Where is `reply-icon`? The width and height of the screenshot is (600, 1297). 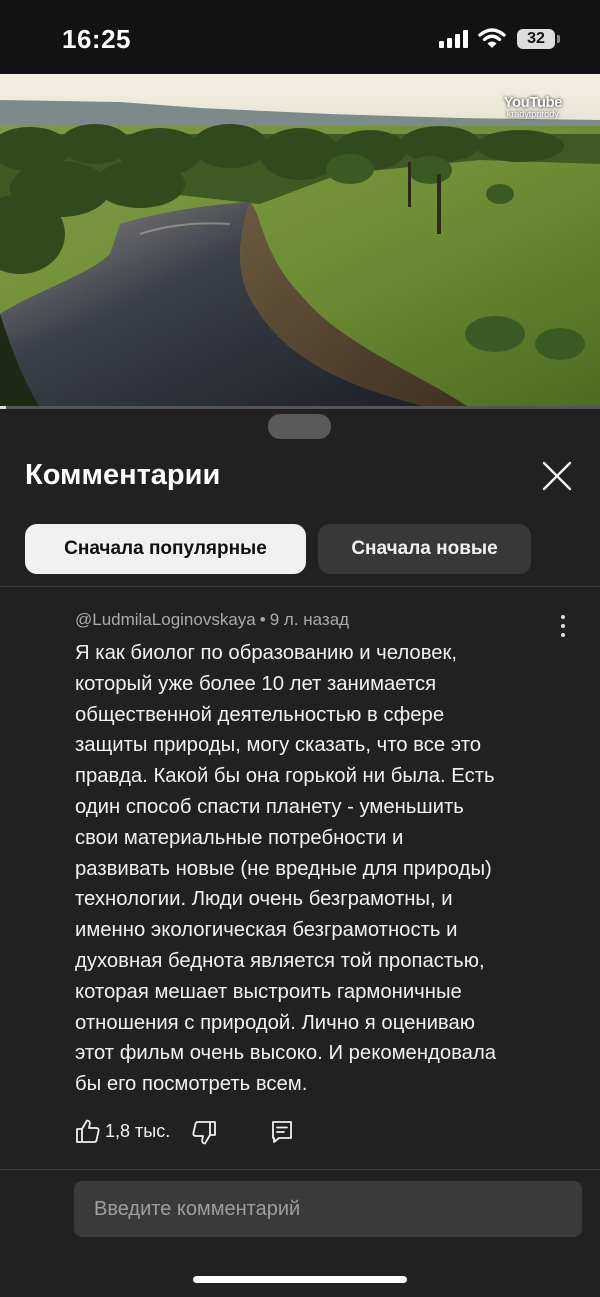 reply-icon is located at coordinates (282, 1132).